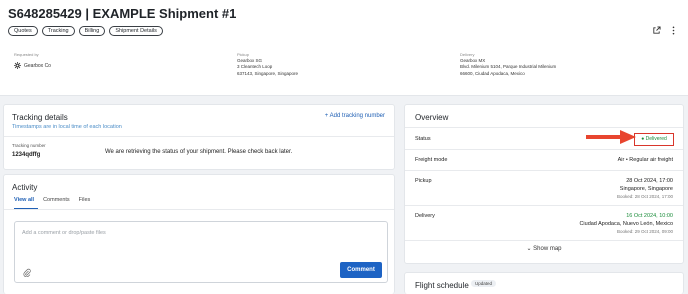 This screenshot has width=688, height=294. I want to click on gearbox-logo-icon, so click(17, 66).